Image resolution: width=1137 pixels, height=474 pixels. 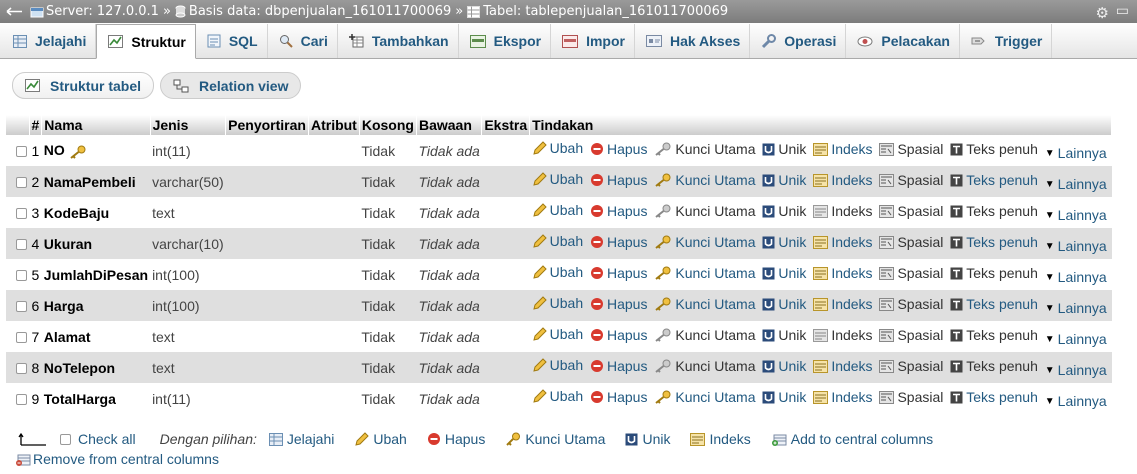 I want to click on back-arrow-icon, so click(x=15, y=11).